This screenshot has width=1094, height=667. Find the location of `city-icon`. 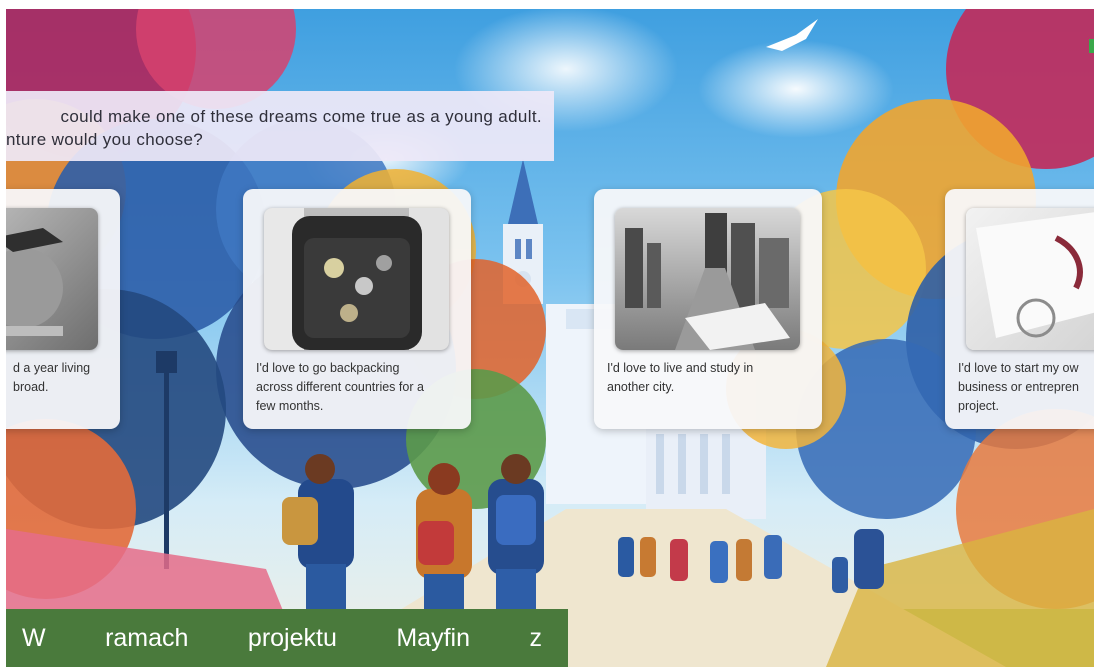

city-icon is located at coordinates (707, 281).